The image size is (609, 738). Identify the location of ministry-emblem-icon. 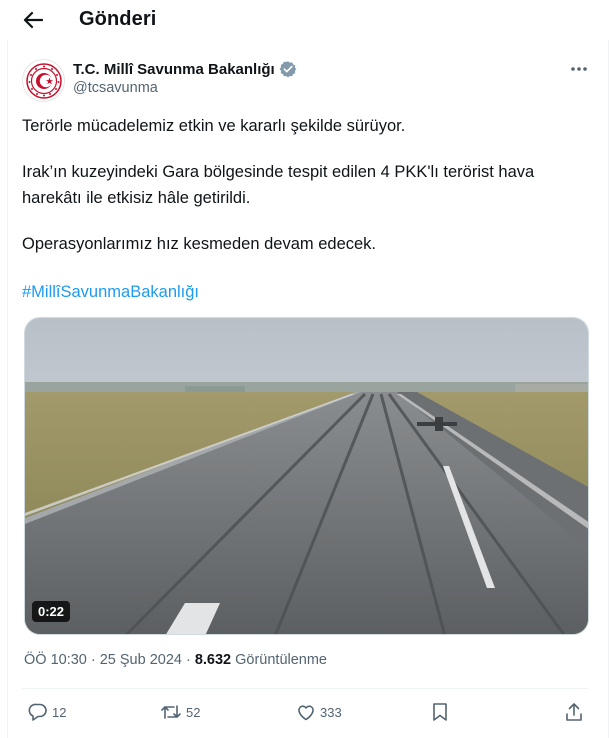
(43, 80).